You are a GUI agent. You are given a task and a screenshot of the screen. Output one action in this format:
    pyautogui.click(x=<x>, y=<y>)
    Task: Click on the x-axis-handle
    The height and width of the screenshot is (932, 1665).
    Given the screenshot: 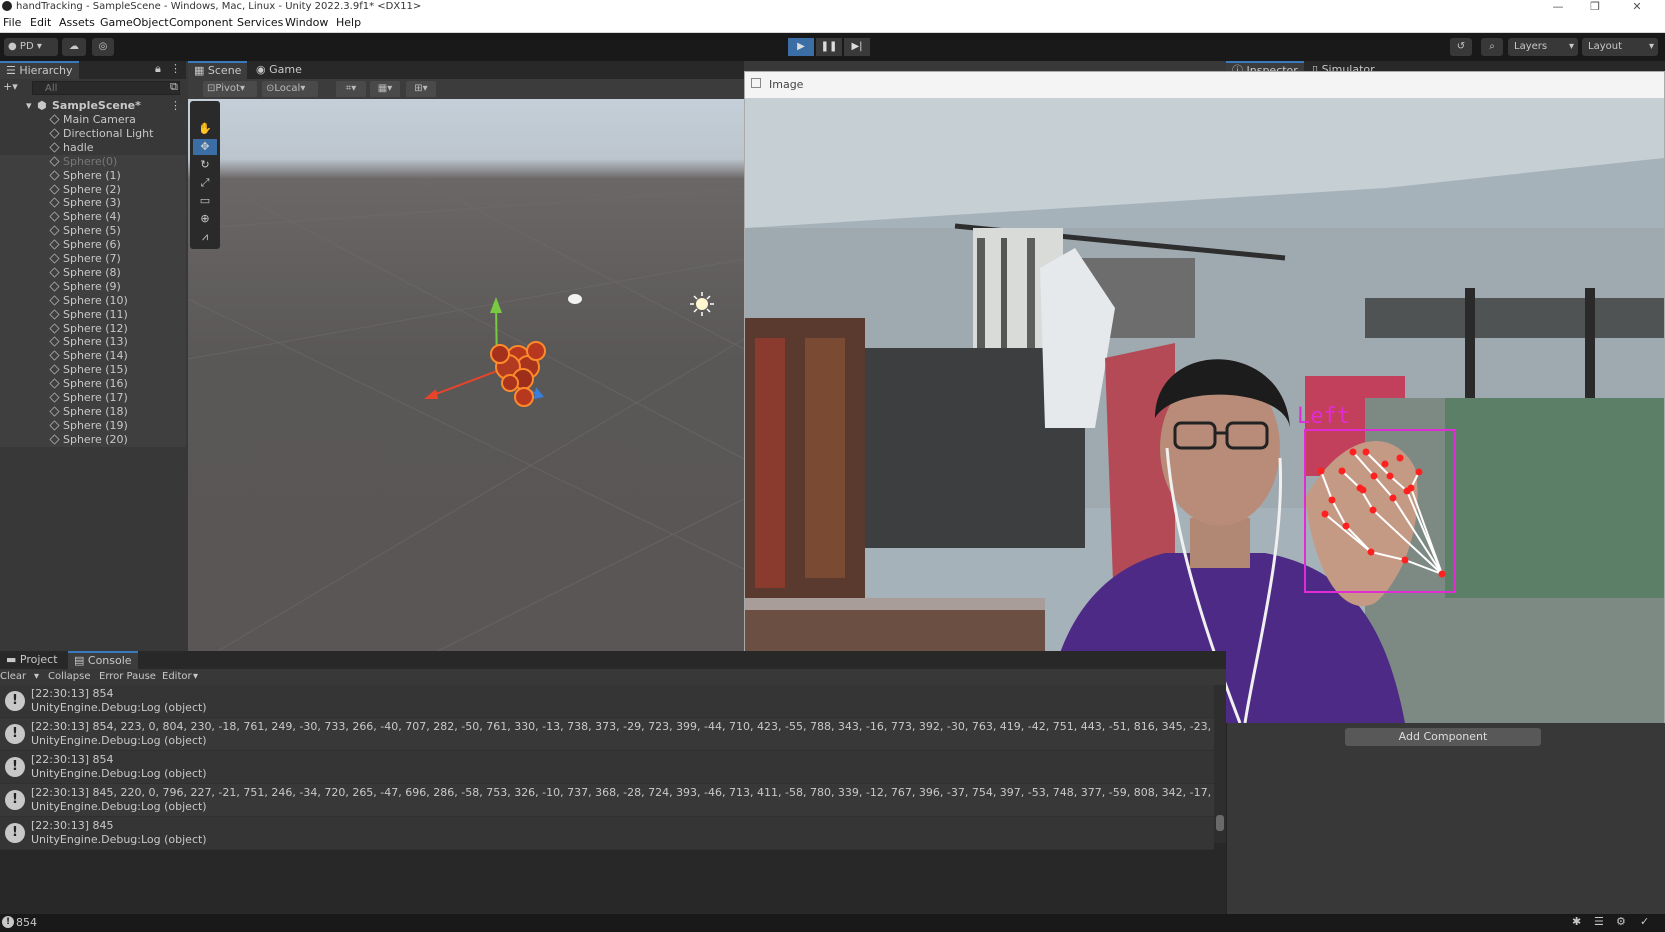 What is the action you would take?
    pyautogui.click(x=462, y=384)
    